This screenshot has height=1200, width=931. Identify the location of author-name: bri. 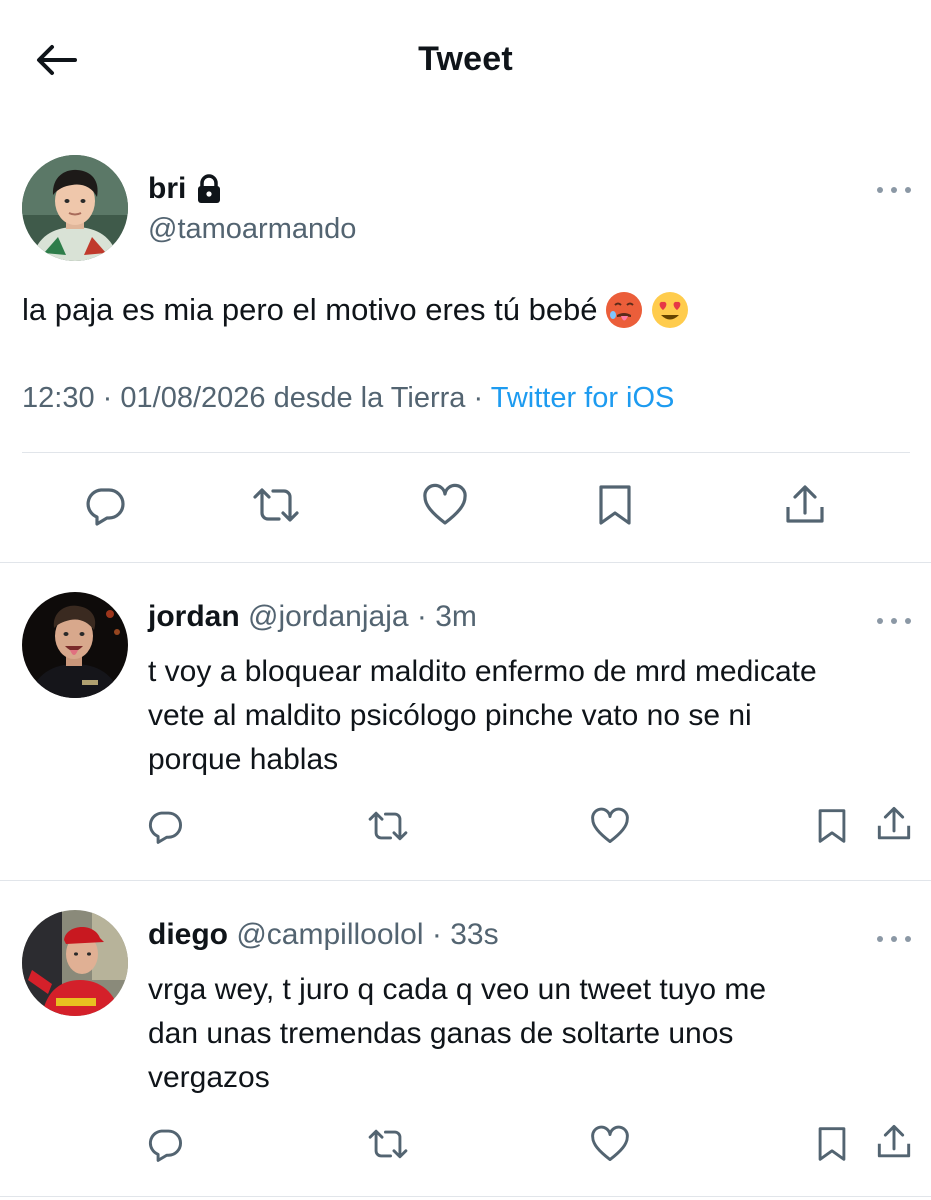
(185, 189).